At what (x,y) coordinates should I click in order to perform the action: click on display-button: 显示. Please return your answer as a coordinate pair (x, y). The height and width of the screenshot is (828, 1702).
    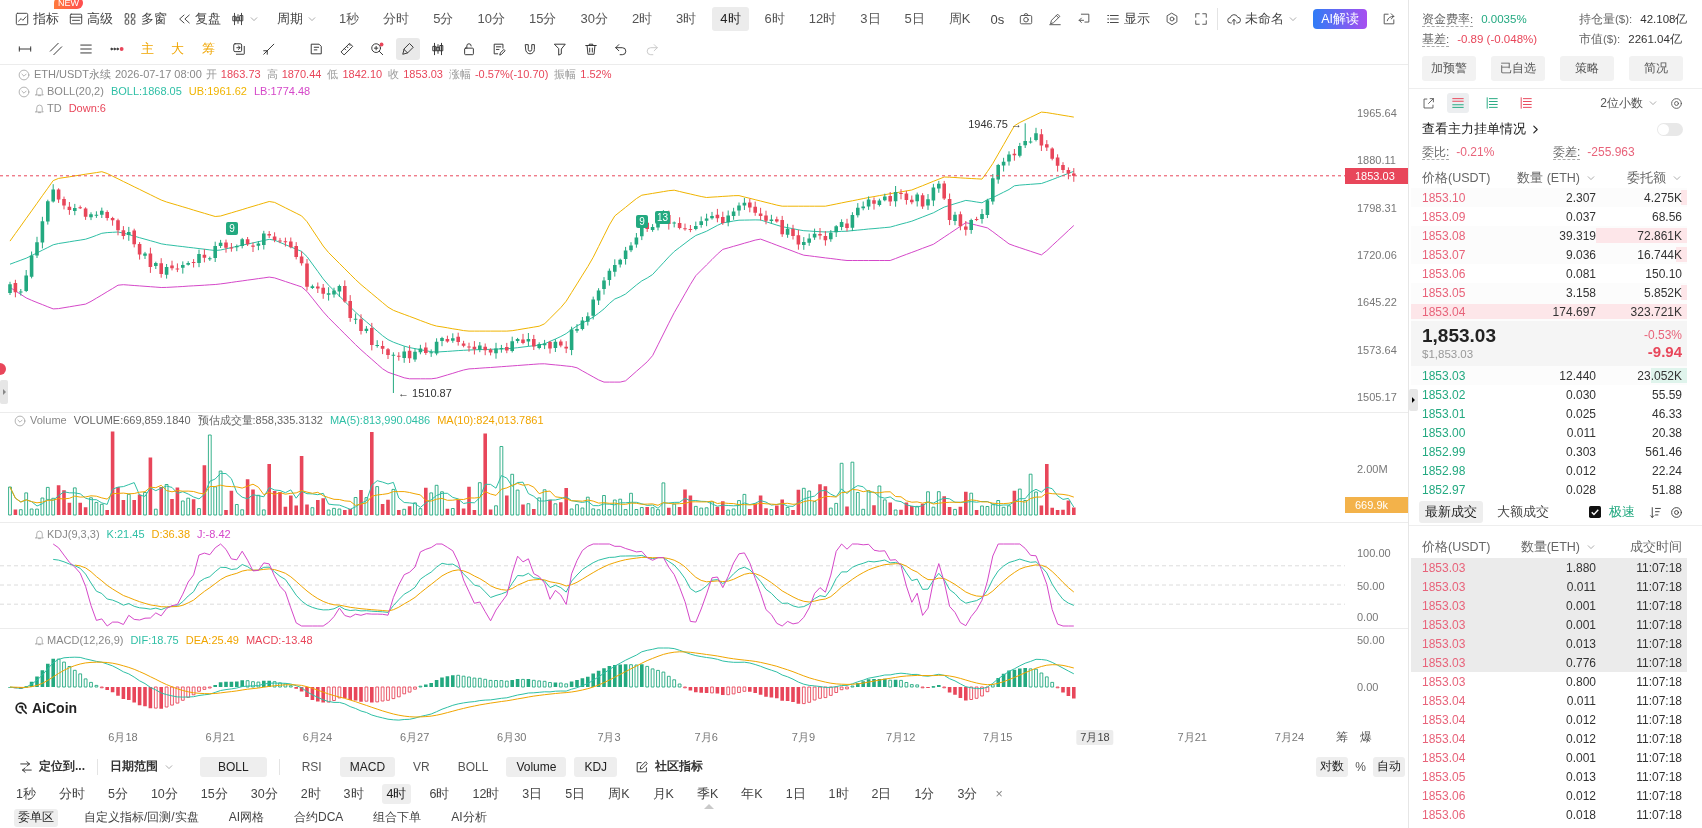
    Looking at the image, I should click on (1128, 19).